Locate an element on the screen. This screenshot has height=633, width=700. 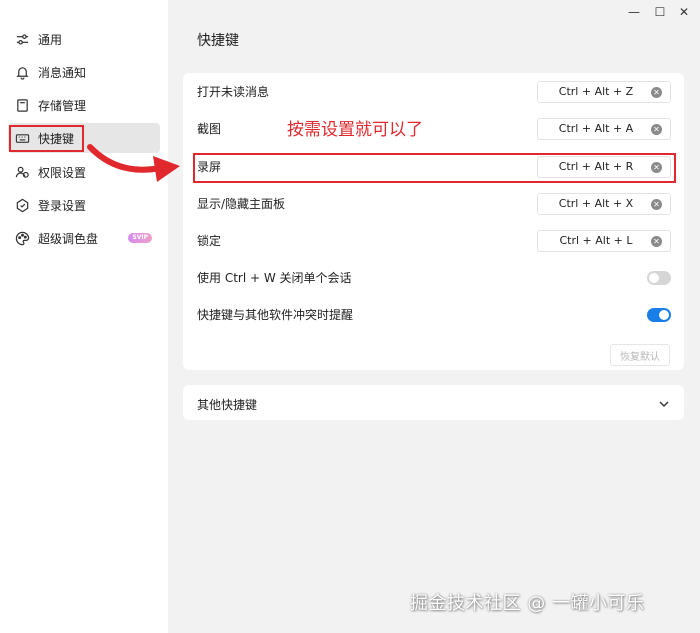
sidebar-item-label: 超级调色盘 is located at coordinates (68, 238).